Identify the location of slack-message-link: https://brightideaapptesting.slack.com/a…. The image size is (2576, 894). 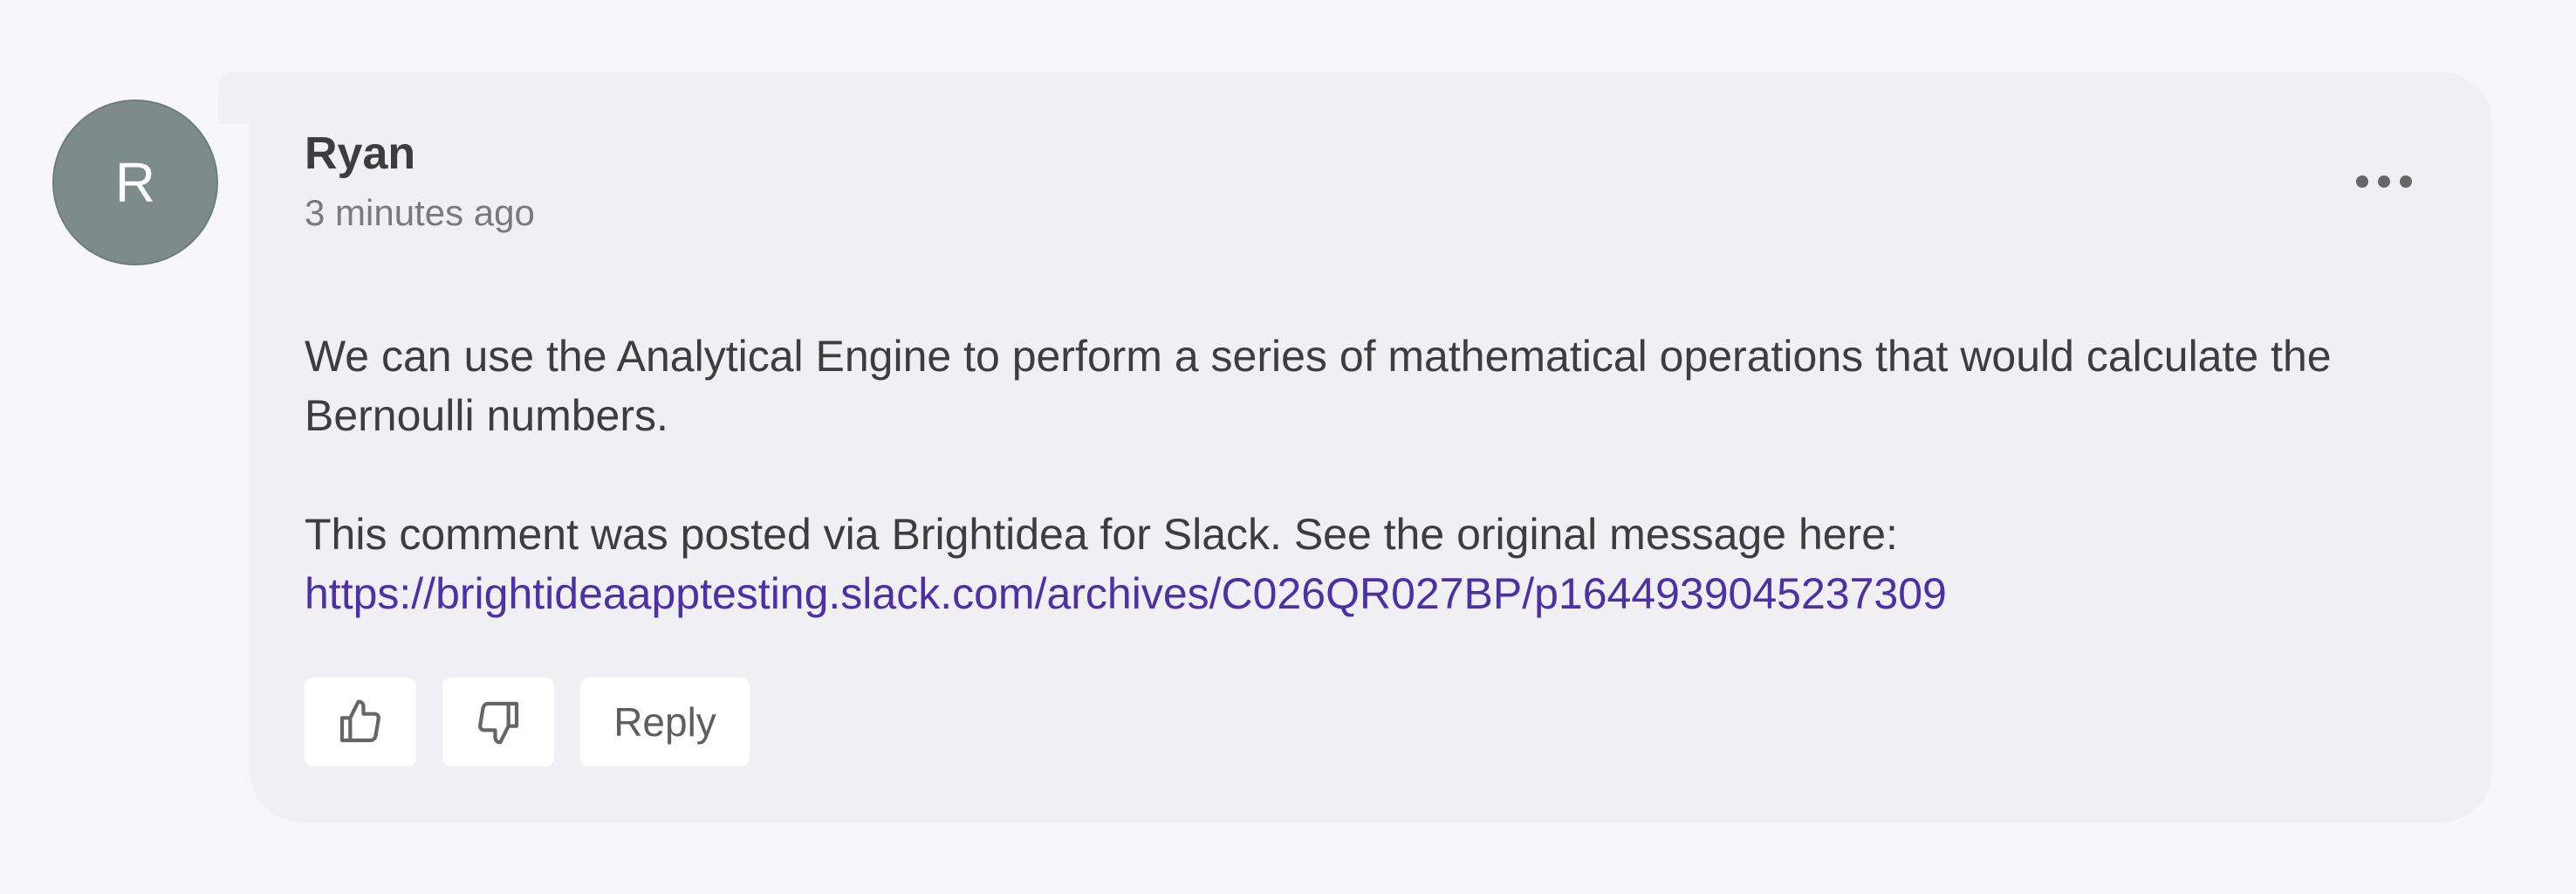
(1126, 593).